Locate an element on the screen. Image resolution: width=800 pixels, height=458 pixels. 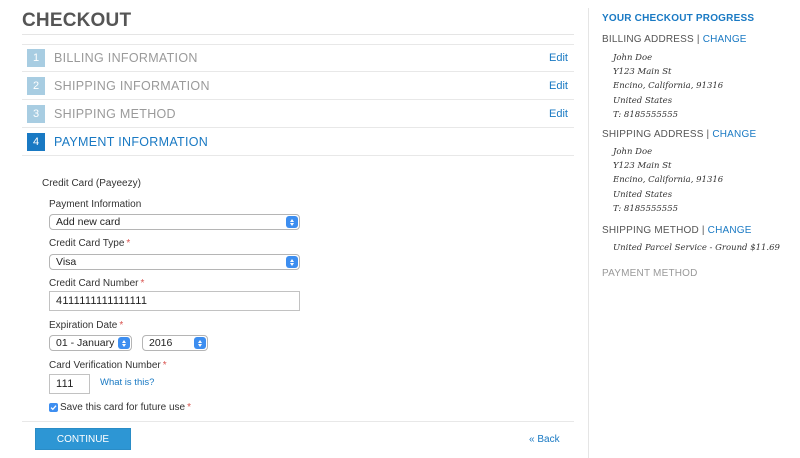
edit-shipping-link: Edit is located at coordinates (558, 86).